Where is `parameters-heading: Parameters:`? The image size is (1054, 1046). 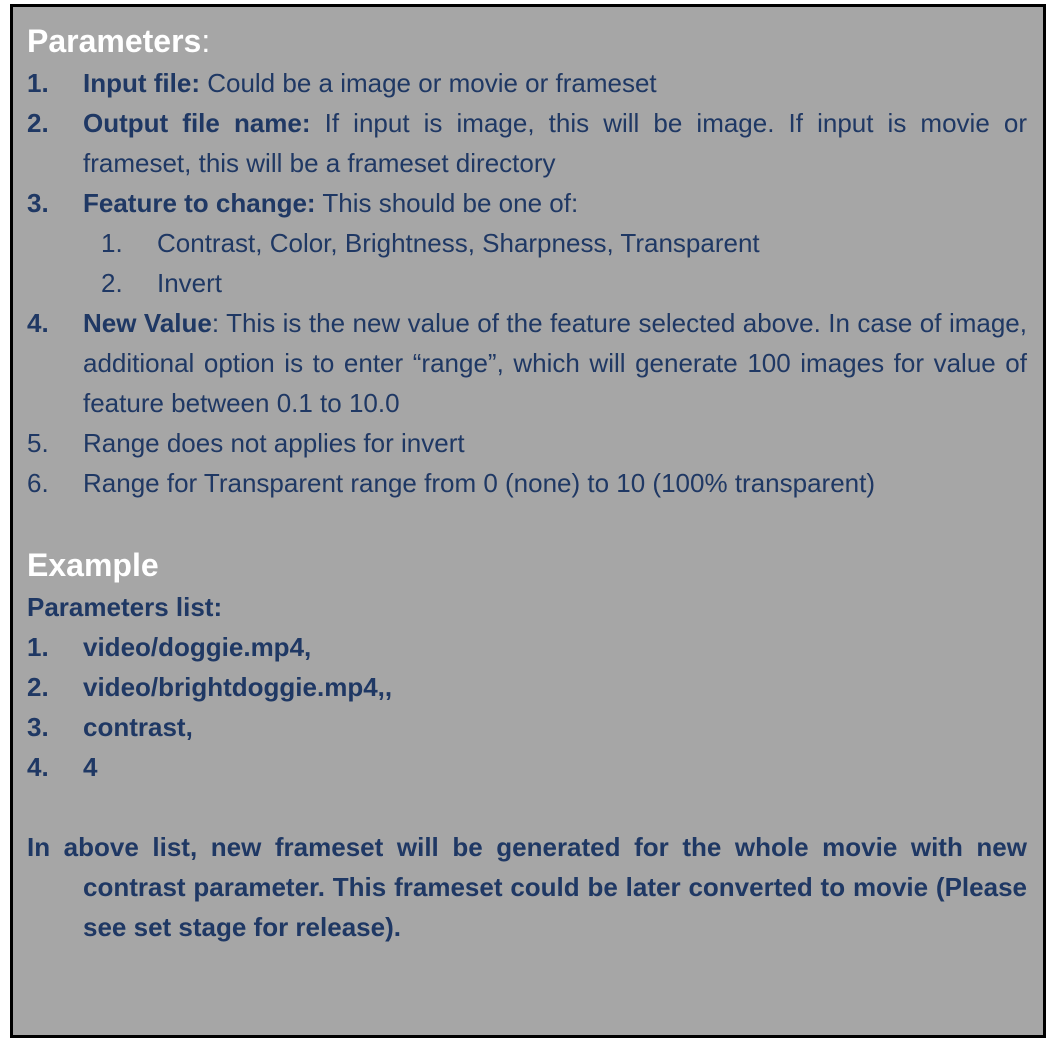
parameters-heading: Parameters: is located at coordinates (527, 41).